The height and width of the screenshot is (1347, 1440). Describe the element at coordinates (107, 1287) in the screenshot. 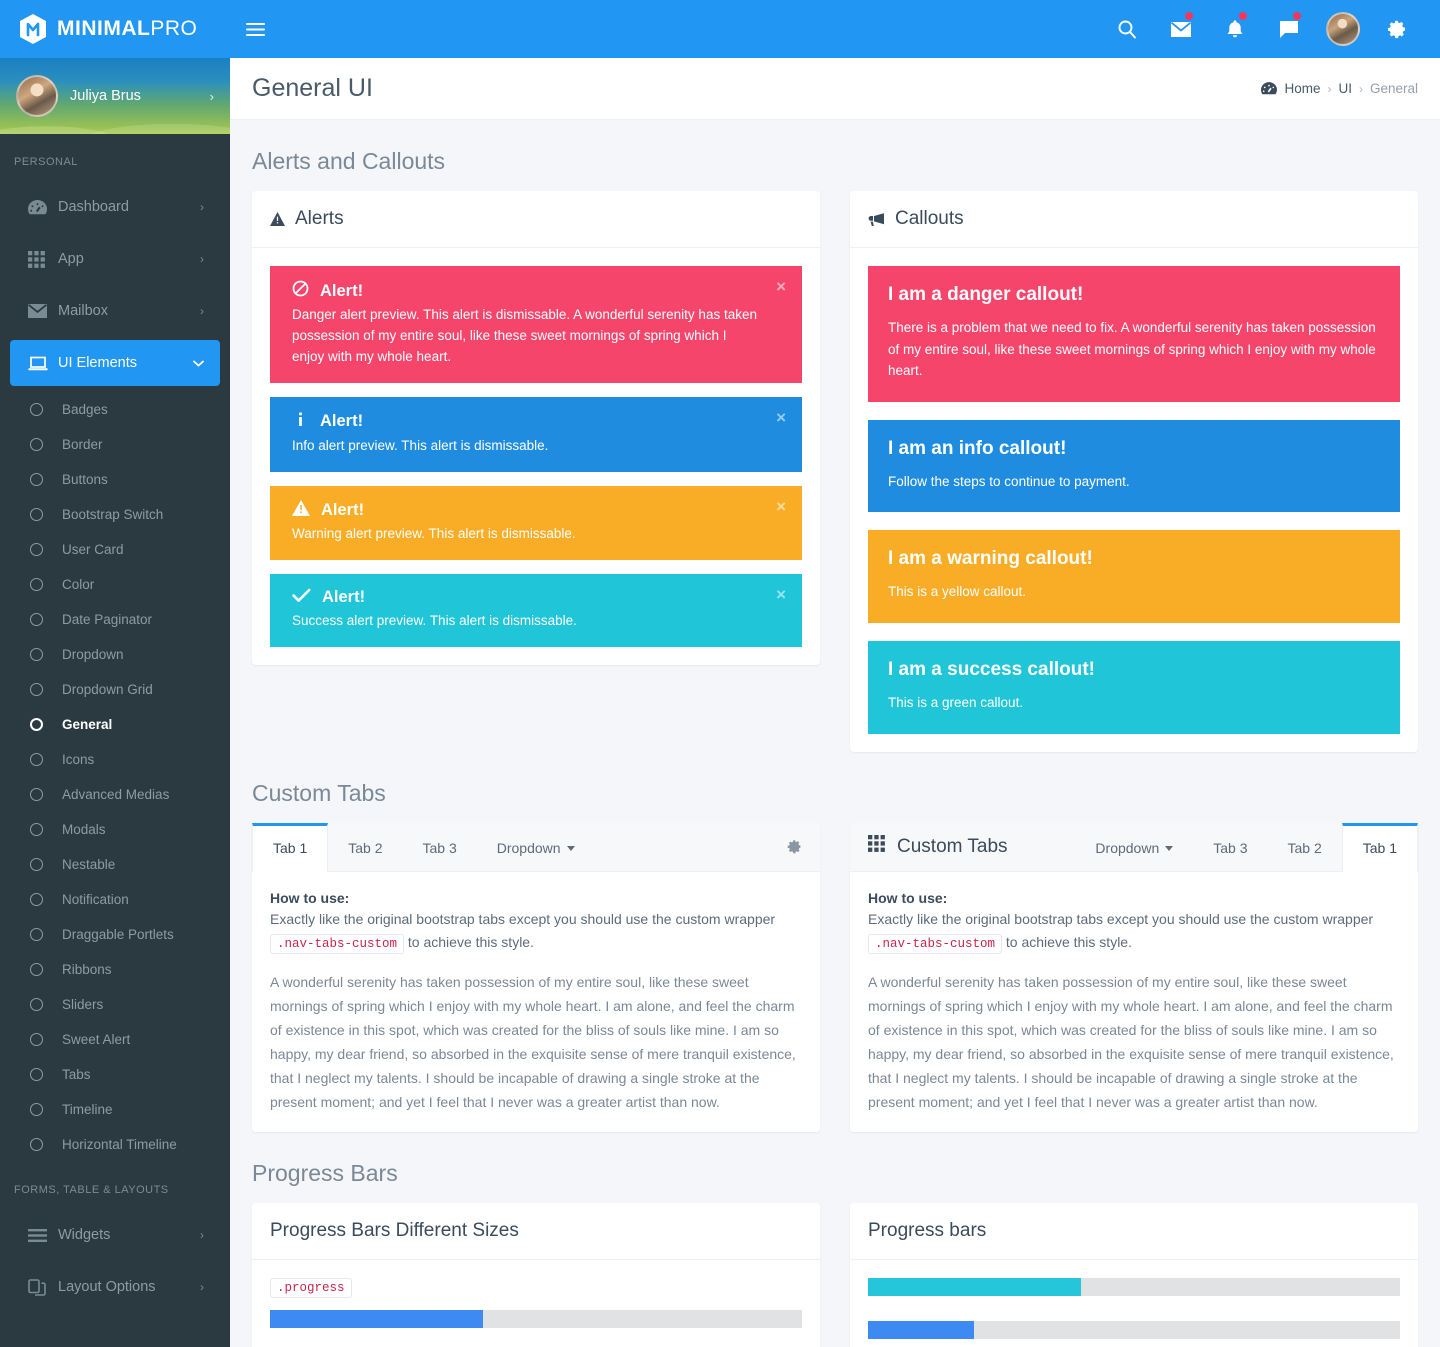

I see `sidebar-item-label: Layout Options` at that location.